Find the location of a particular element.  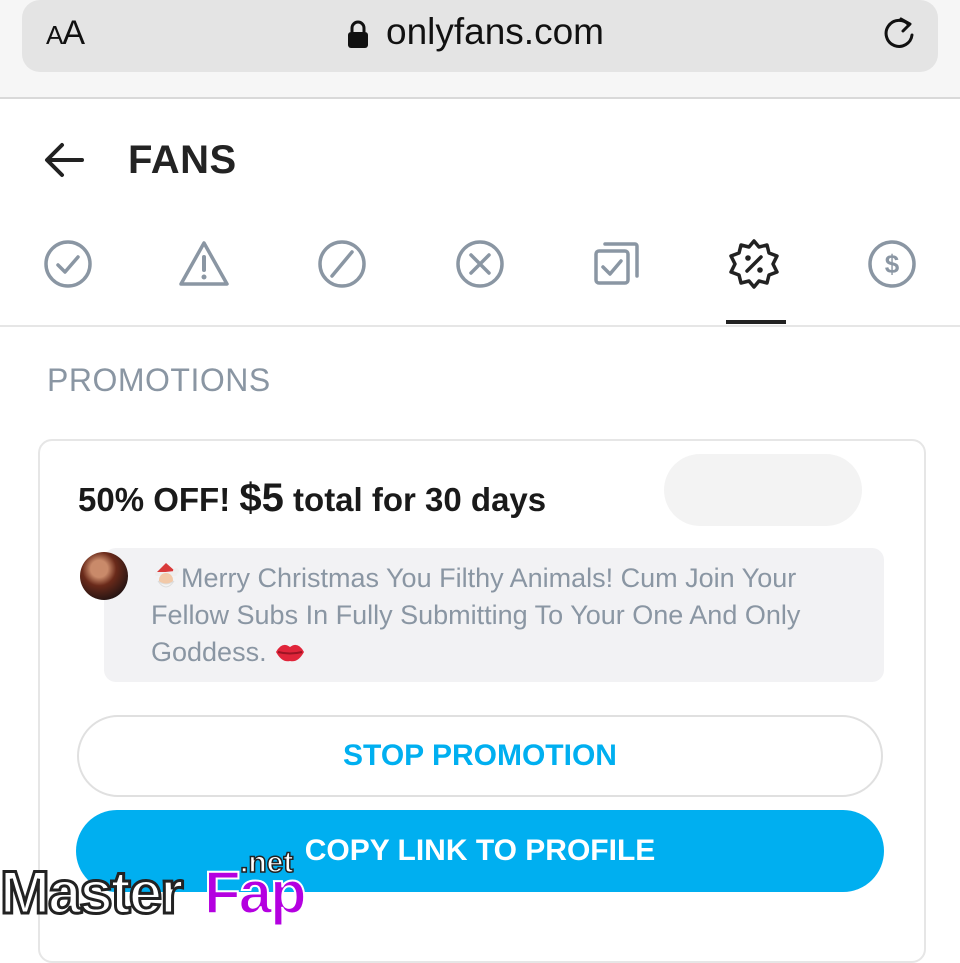

reload-icon is located at coordinates (899, 33).